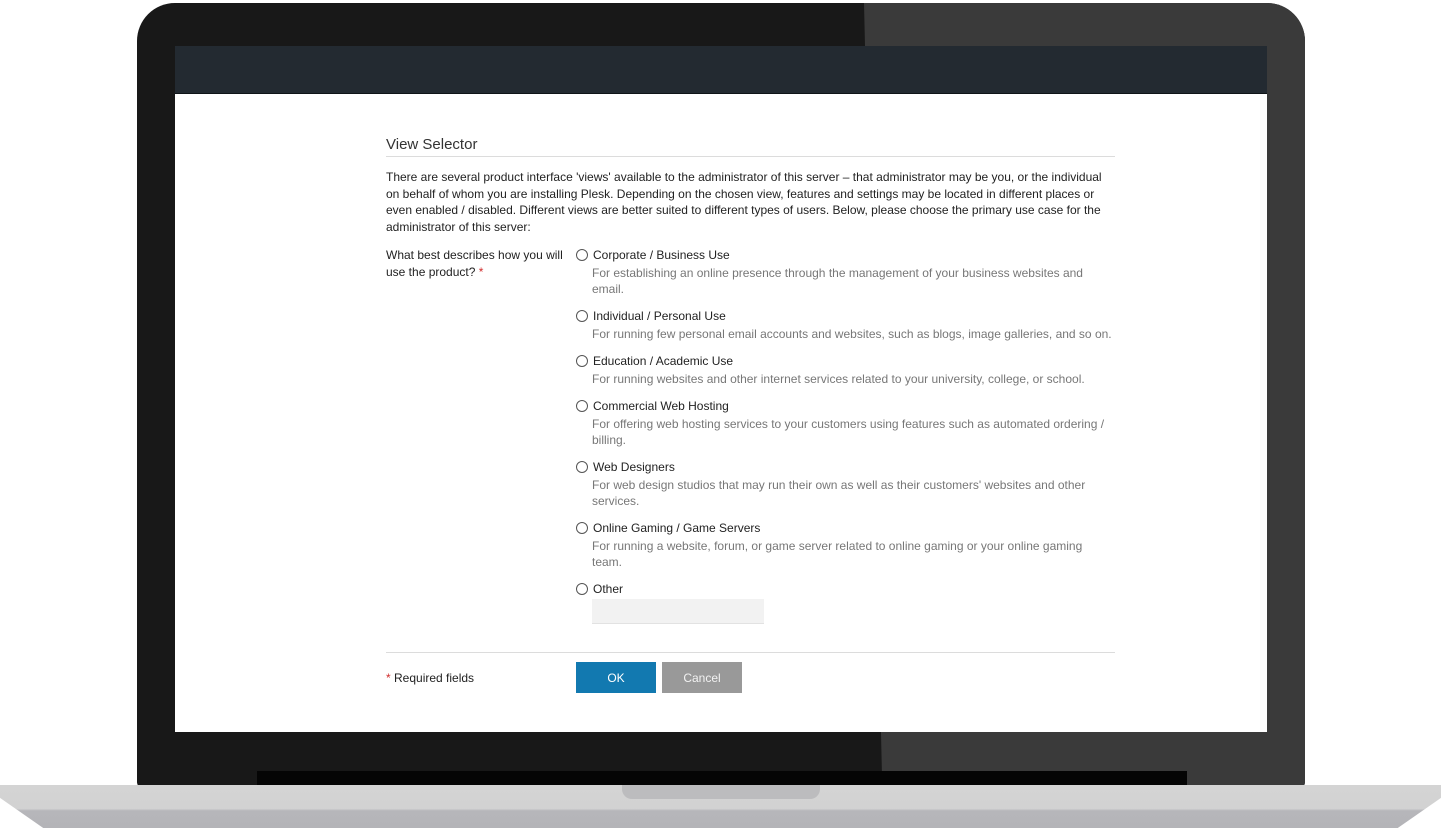 The height and width of the screenshot is (828, 1441). I want to click on radio-corporate, so click(582, 255).